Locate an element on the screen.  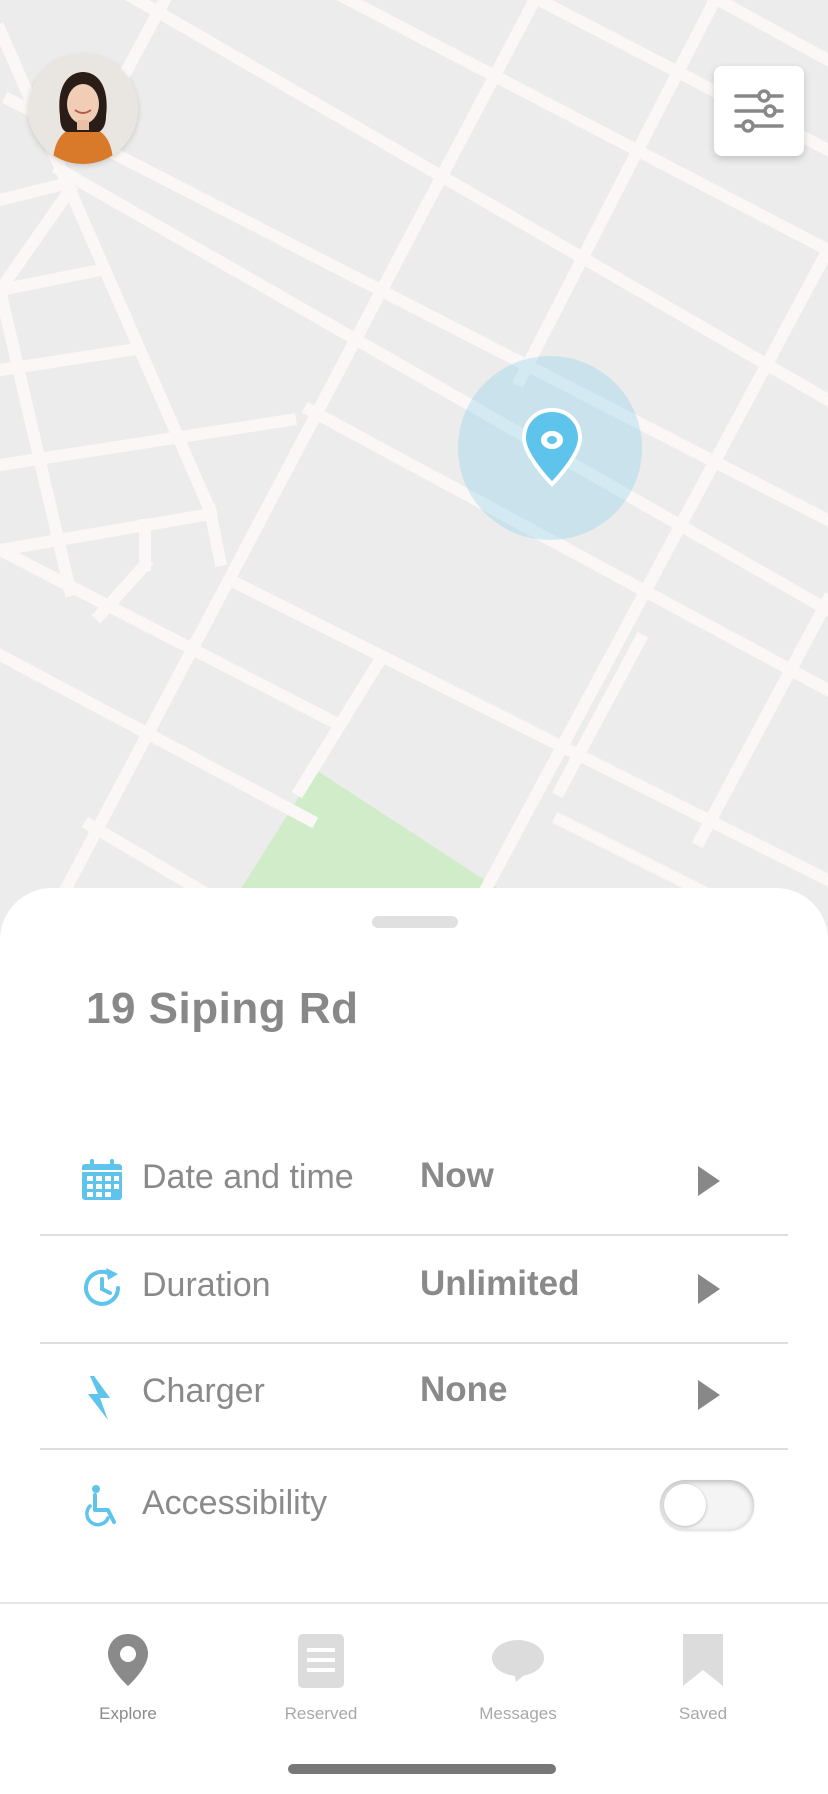
user-avatar is located at coordinates (83, 109).